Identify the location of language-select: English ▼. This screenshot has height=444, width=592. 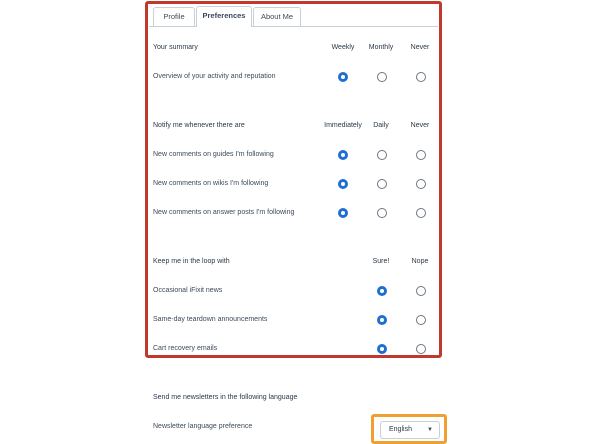
(410, 430).